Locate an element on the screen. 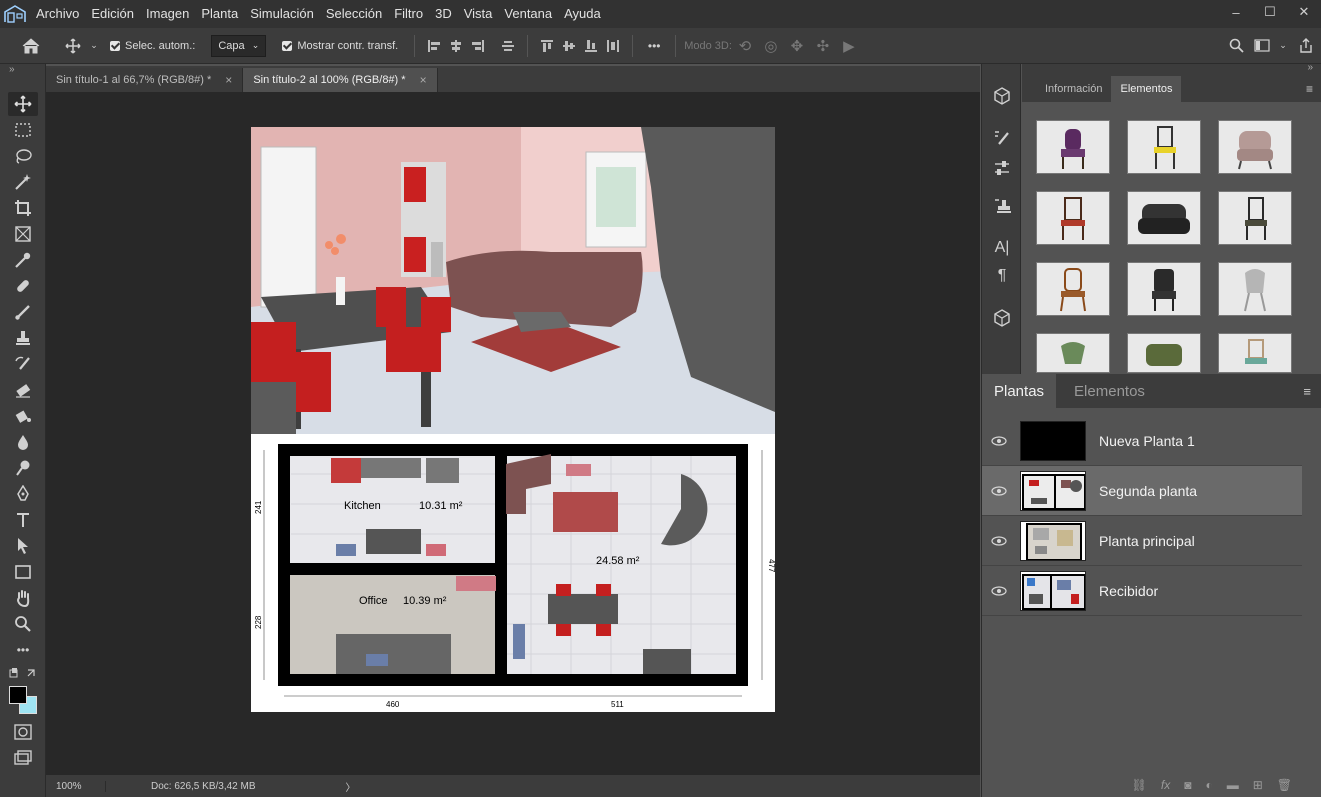  trash-icon: 🗑 is located at coordinates (1284, 785).